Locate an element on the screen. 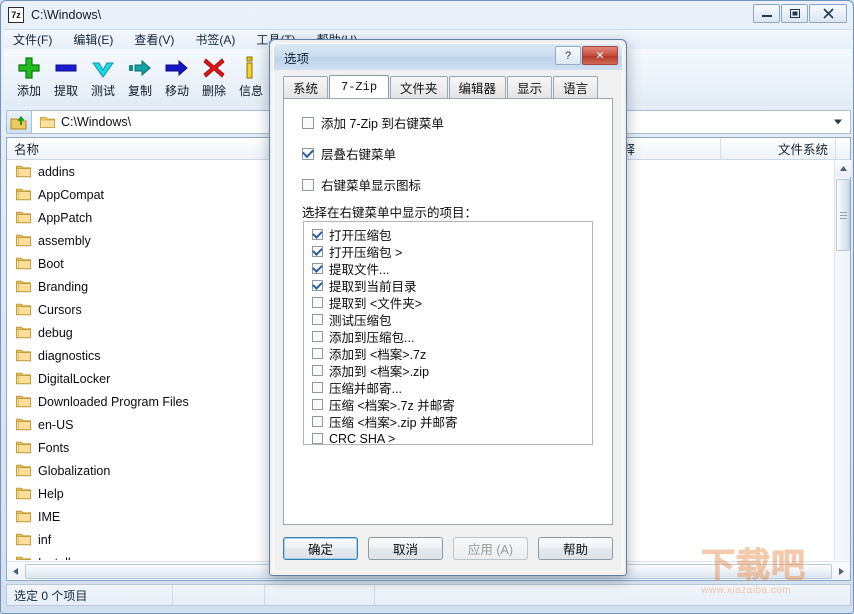  cancel-button: 取消 is located at coordinates (405, 548).